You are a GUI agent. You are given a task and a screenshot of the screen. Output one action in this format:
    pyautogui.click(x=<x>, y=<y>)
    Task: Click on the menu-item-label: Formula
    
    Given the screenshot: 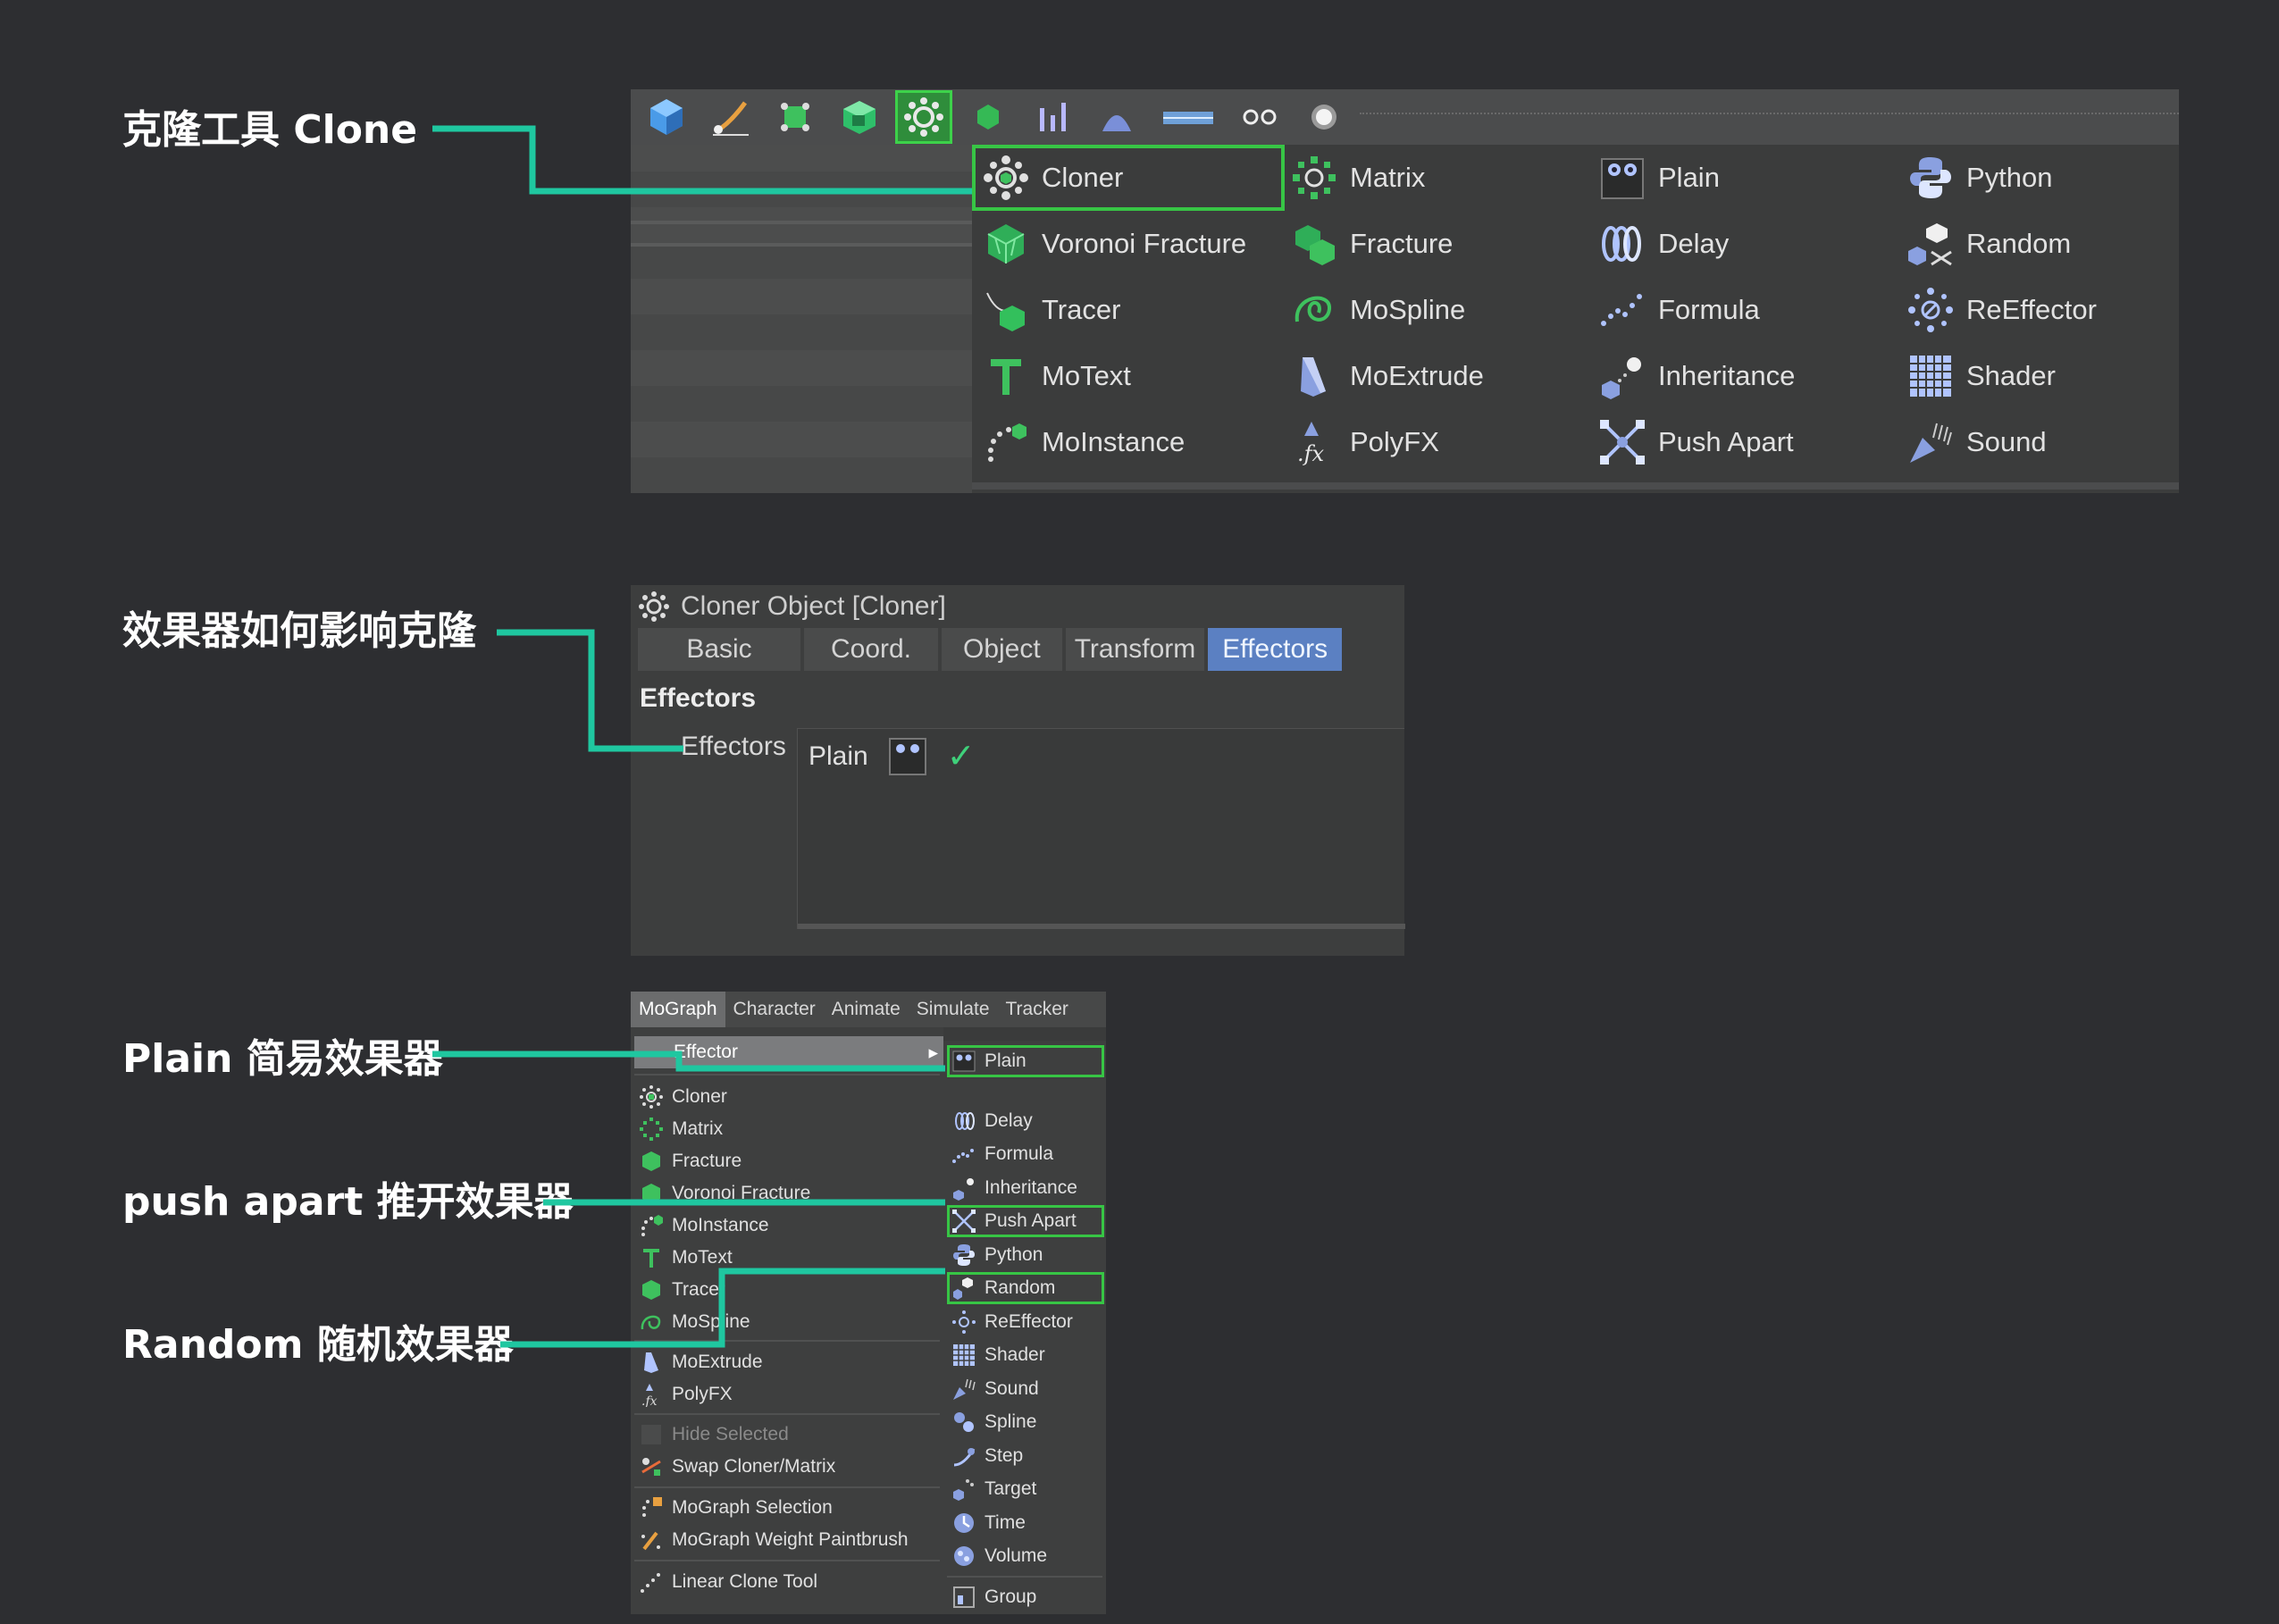 What is the action you would take?
    pyautogui.click(x=1709, y=310)
    